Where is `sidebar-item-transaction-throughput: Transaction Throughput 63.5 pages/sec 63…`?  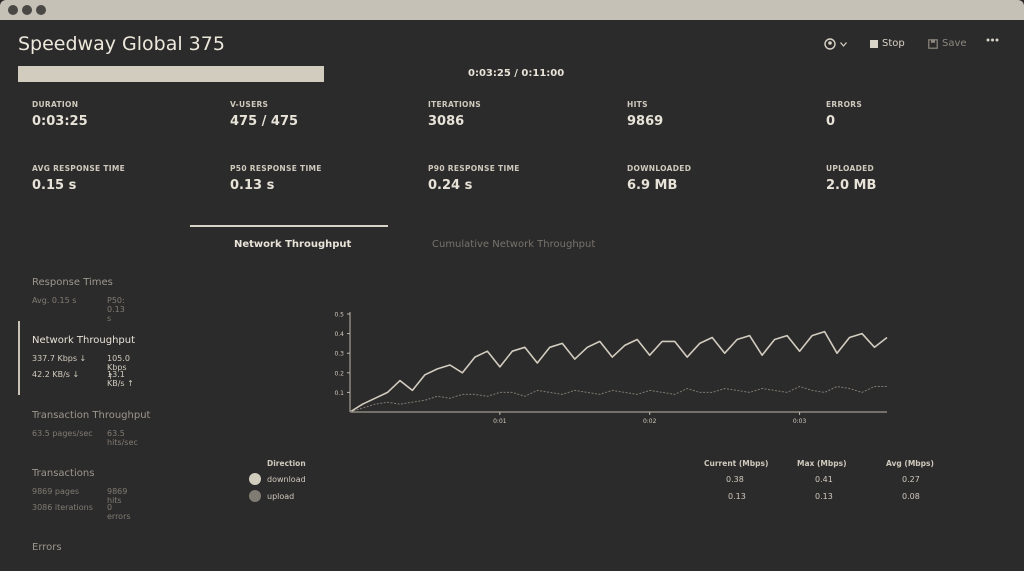 sidebar-item-transaction-throughput: Transaction Throughput 63.5 pages/sec 63… is located at coordinates (91, 428).